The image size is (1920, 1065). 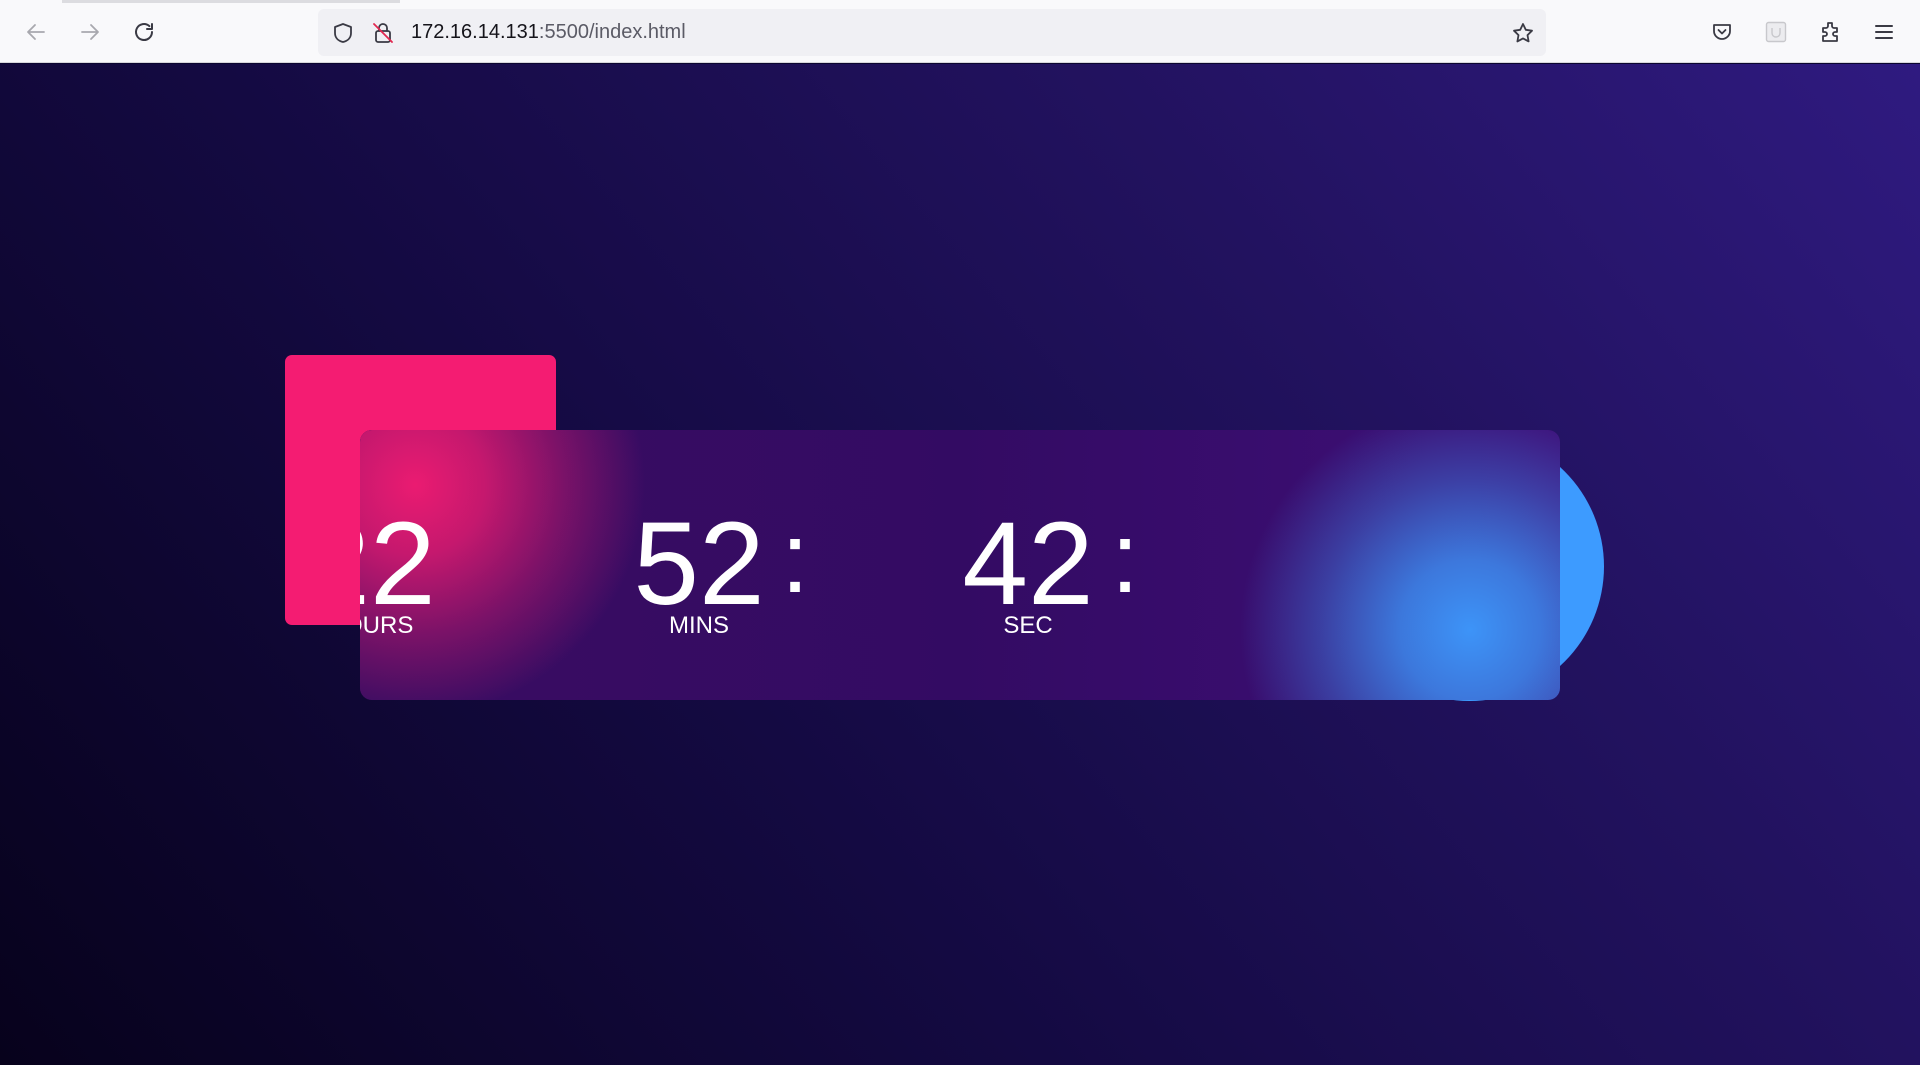 I want to click on insecure-lock-icon, so click(x=383, y=33).